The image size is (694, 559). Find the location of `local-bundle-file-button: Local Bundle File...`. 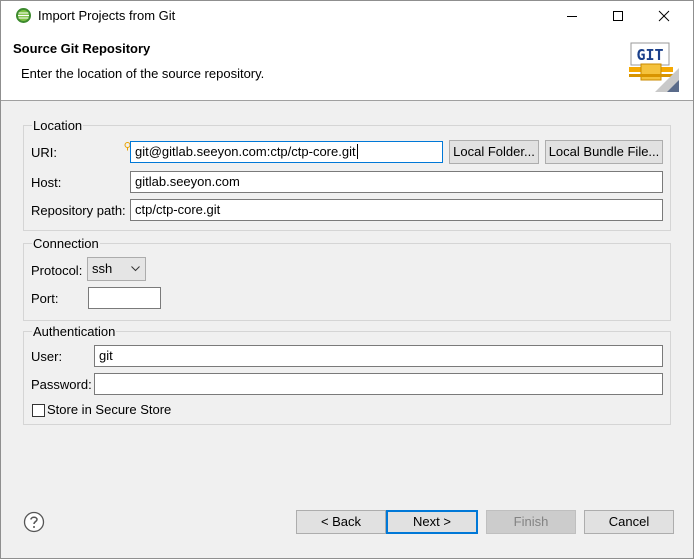

local-bundle-file-button: Local Bundle File... is located at coordinates (604, 152).